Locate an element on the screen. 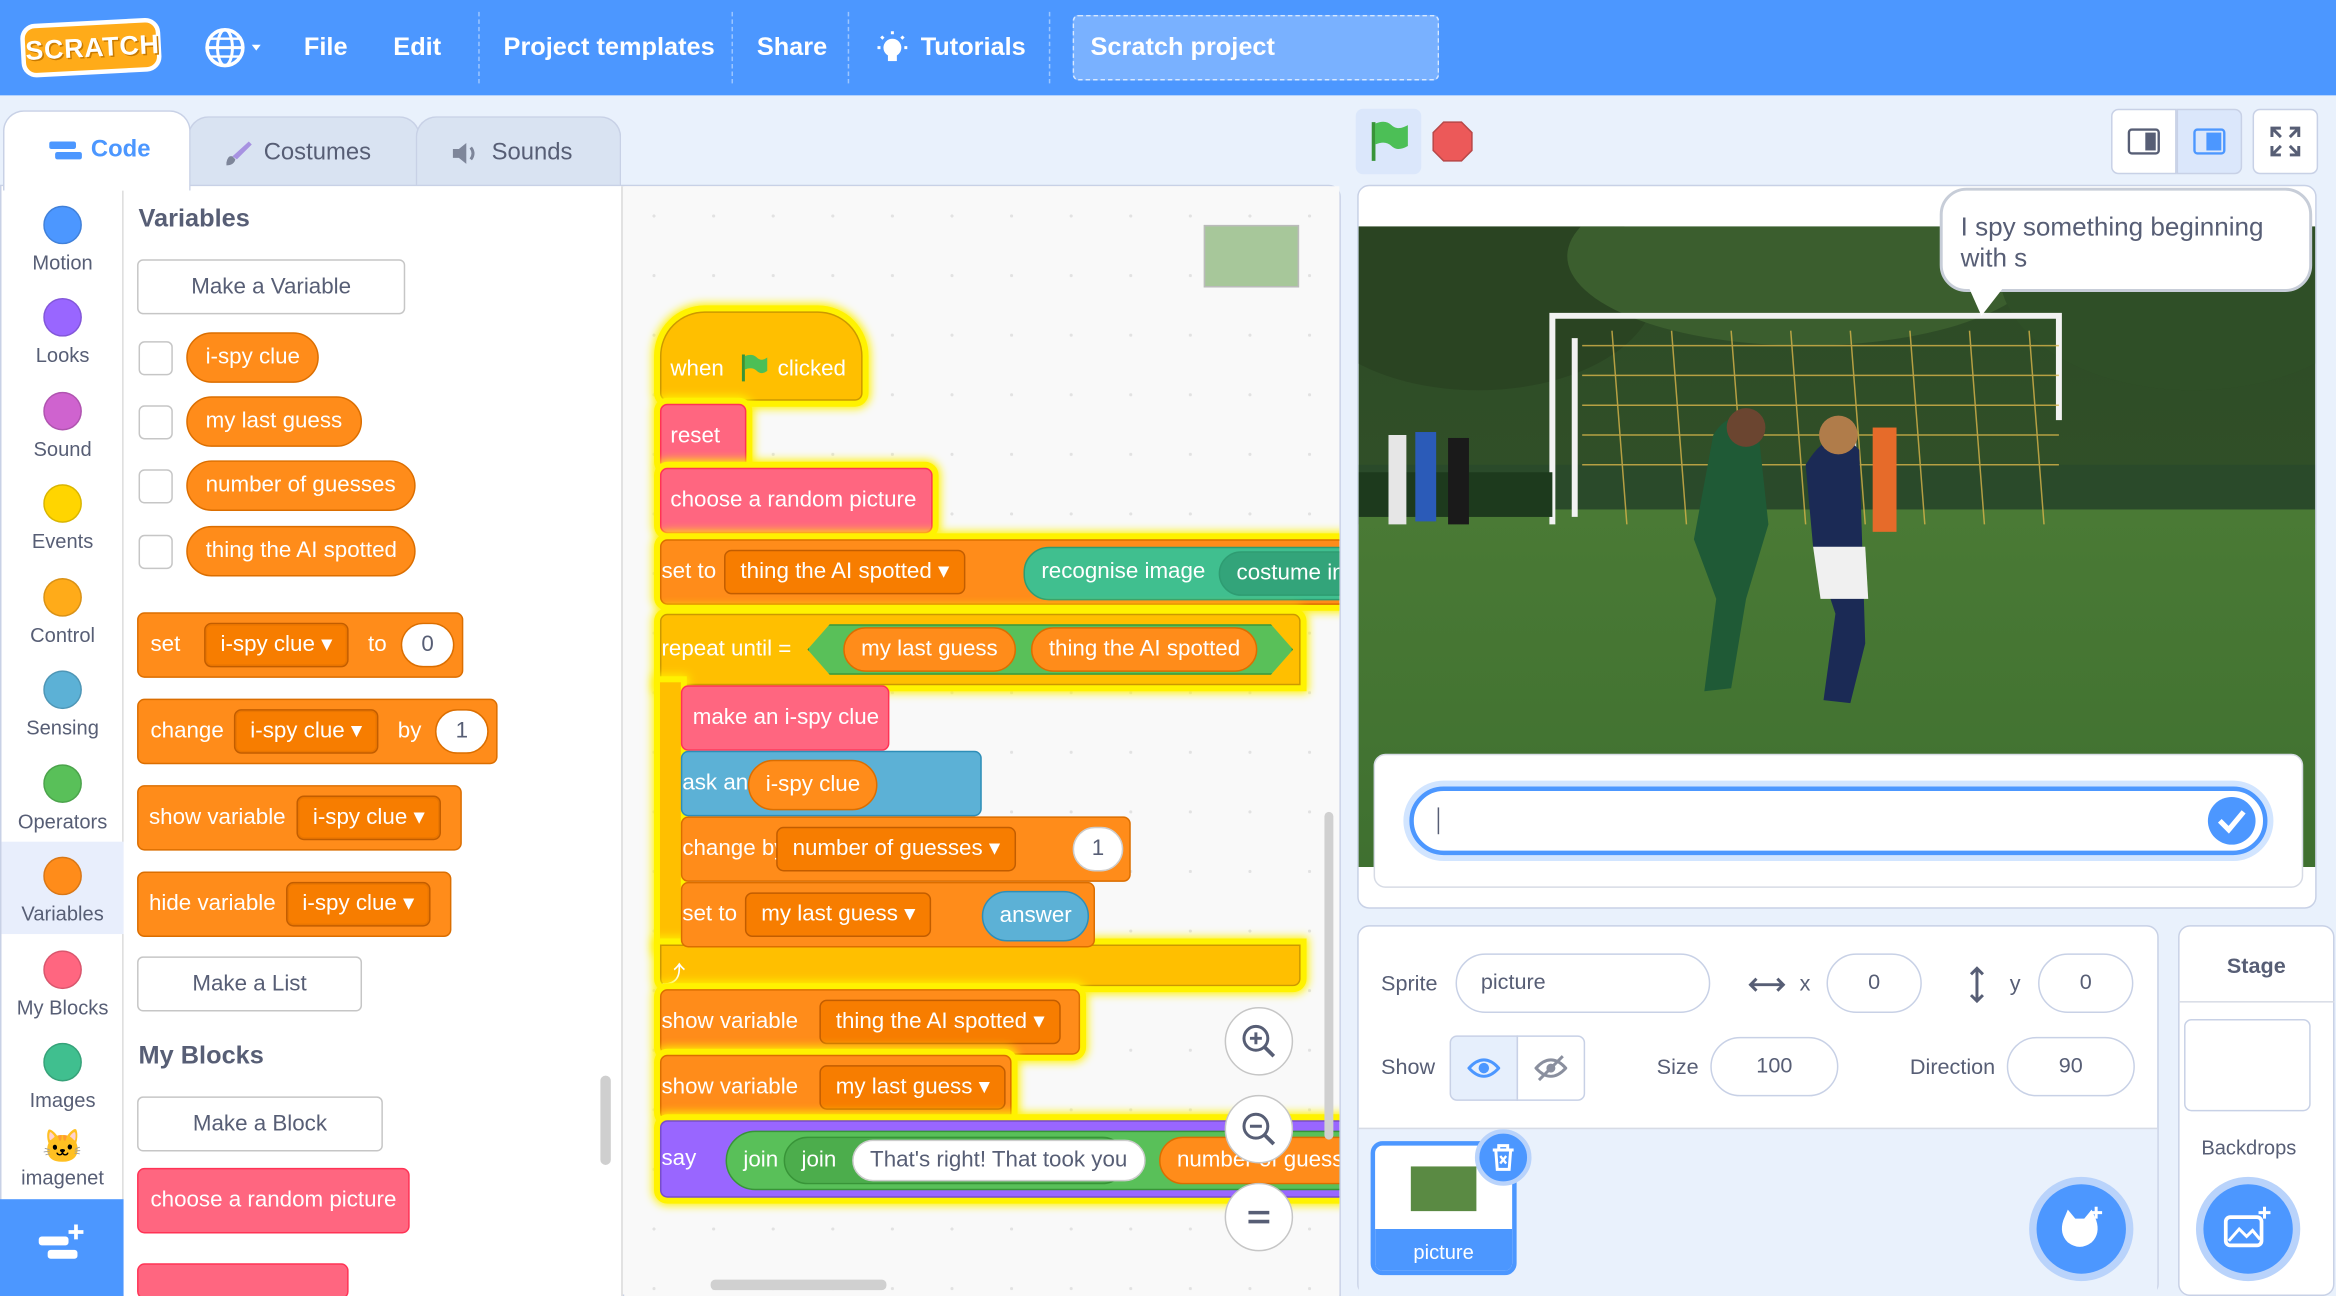  reset-block: reset is located at coordinates (703, 436).